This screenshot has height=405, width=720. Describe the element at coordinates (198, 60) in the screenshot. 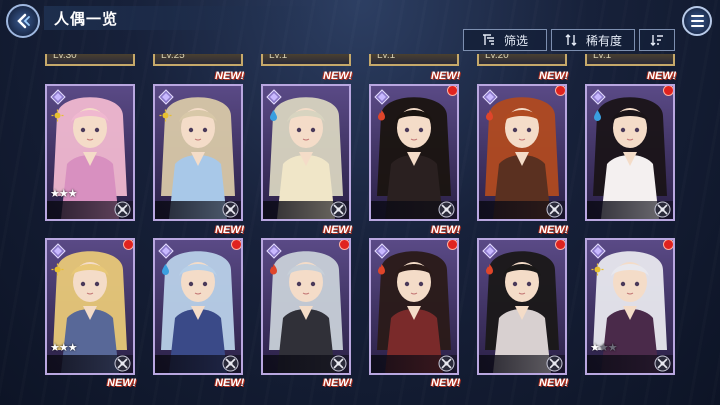

I see `partial-card: Lv.25` at that location.